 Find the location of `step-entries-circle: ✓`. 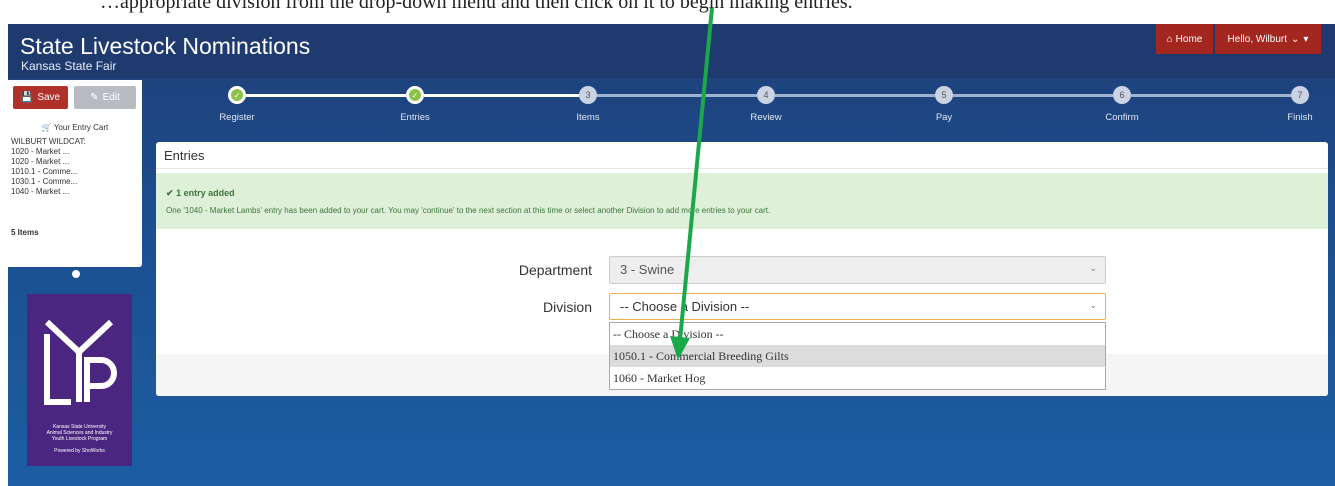

step-entries-circle: ✓ is located at coordinates (415, 95).